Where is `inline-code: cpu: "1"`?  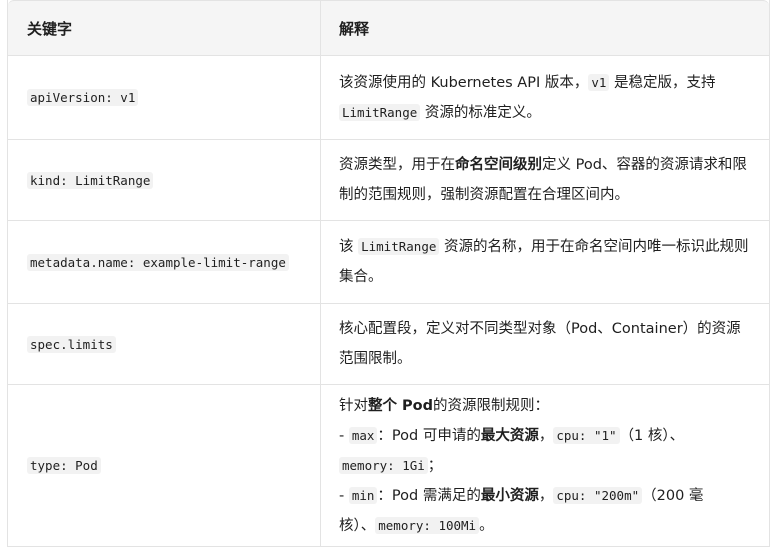 inline-code: cpu: "1" is located at coordinates (586, 435).